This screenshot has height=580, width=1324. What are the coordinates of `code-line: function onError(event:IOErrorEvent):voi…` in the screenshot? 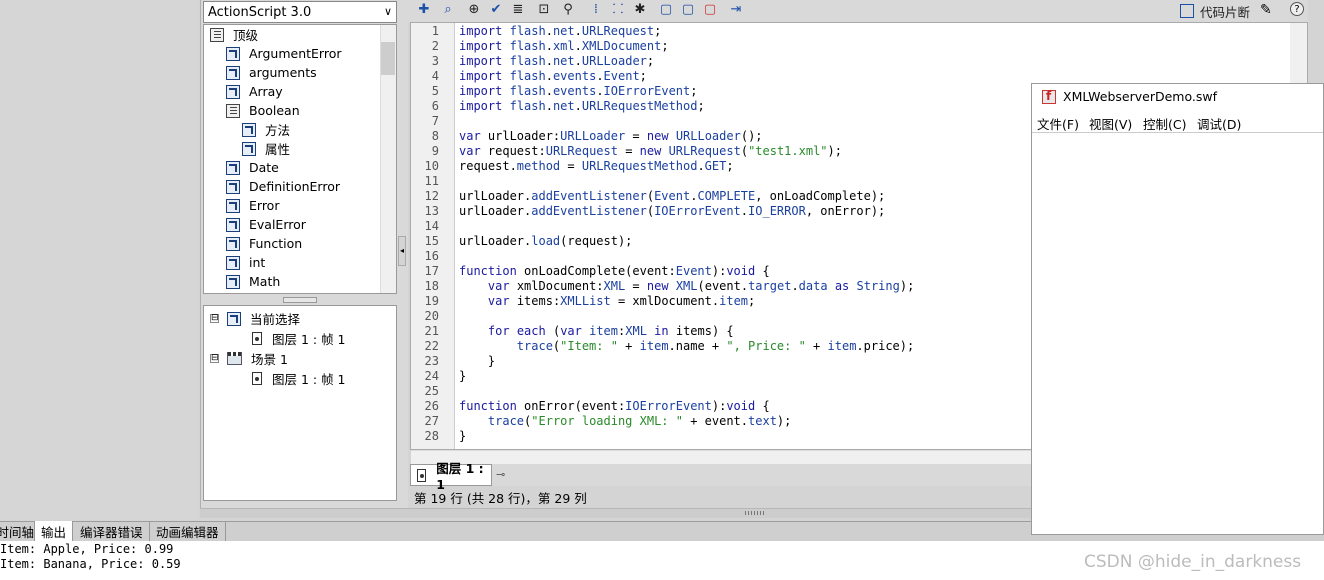 It's located at (614, 406).